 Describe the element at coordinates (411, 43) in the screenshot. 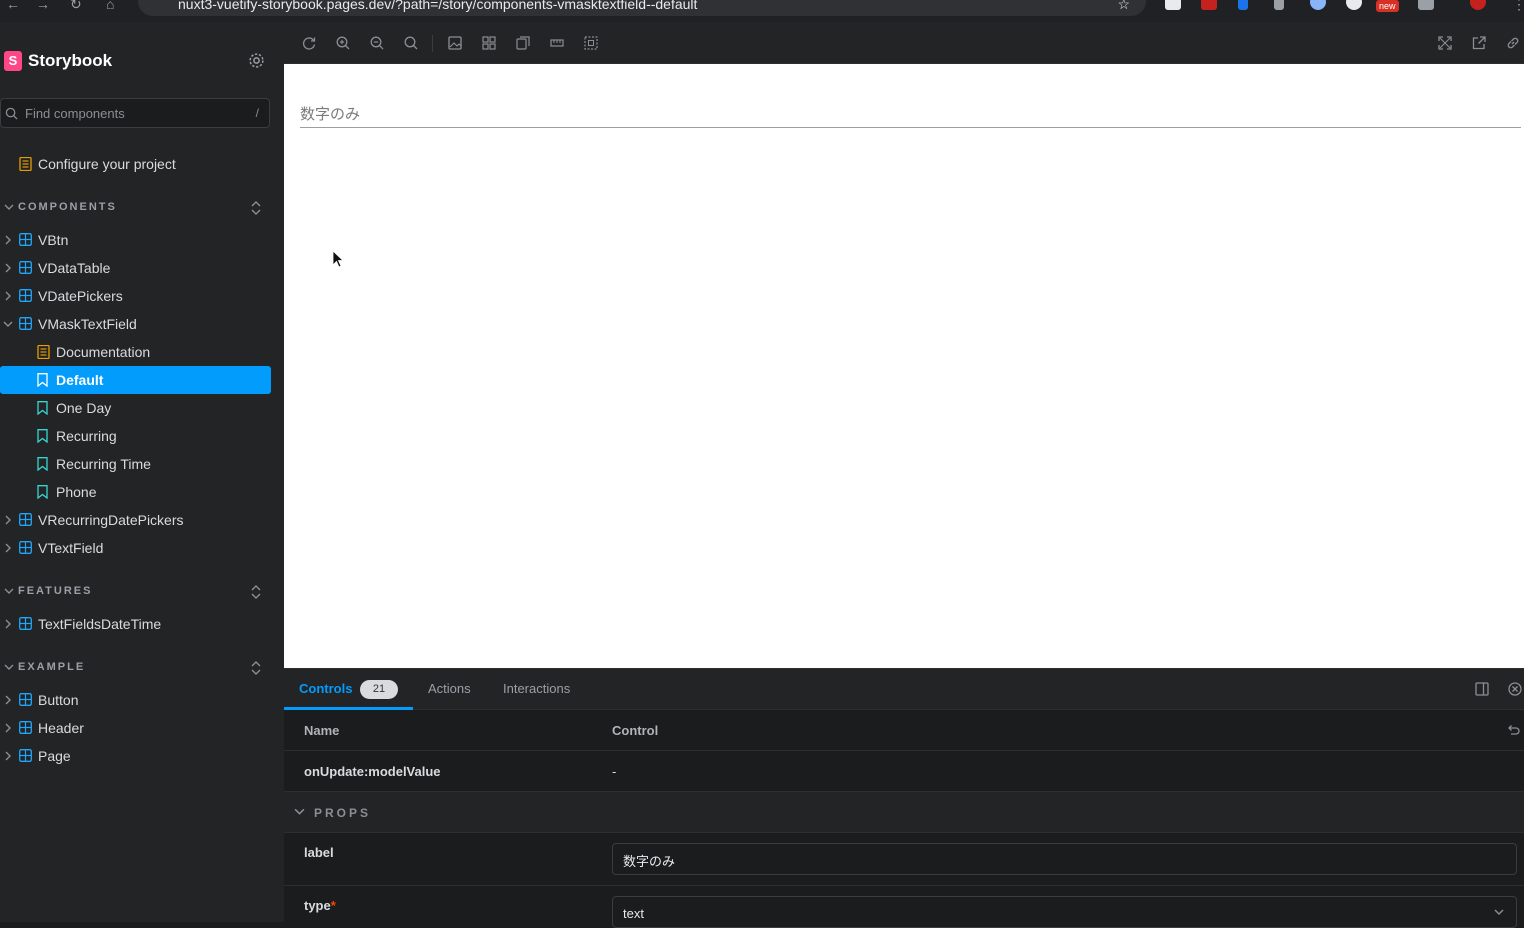

I see `zoom-reset-icon` at that location.